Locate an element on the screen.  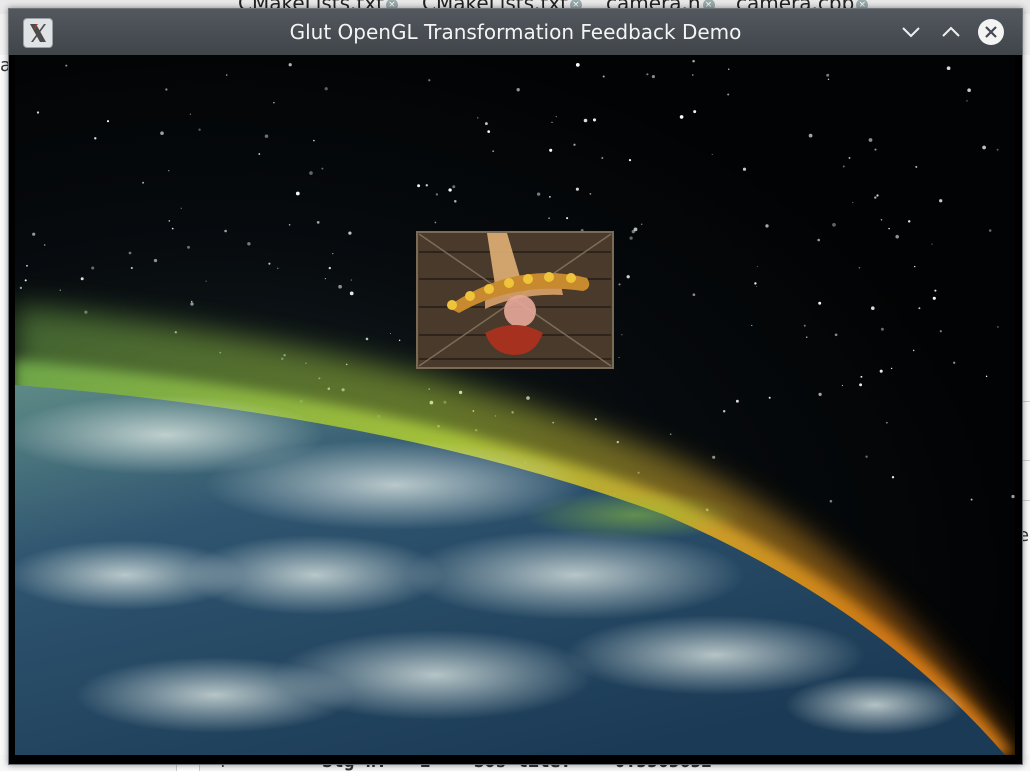
maximize-button is located at coordinates (951, 32).